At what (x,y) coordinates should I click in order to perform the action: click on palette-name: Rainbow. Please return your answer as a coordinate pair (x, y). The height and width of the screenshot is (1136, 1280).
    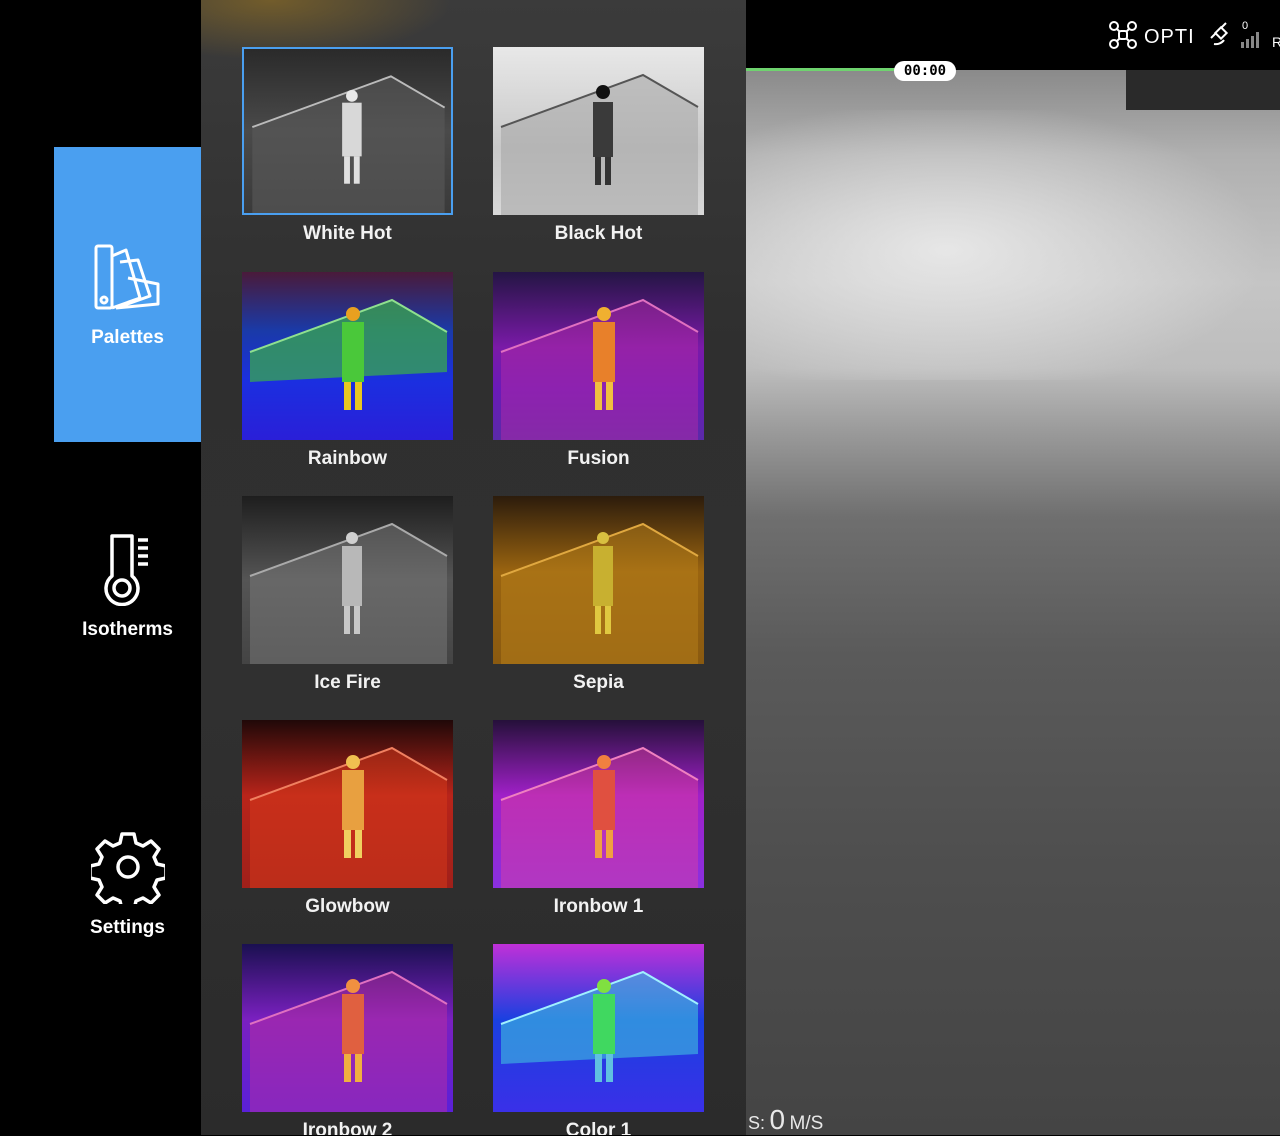
    Looking at the image, I should click on (347, 458).